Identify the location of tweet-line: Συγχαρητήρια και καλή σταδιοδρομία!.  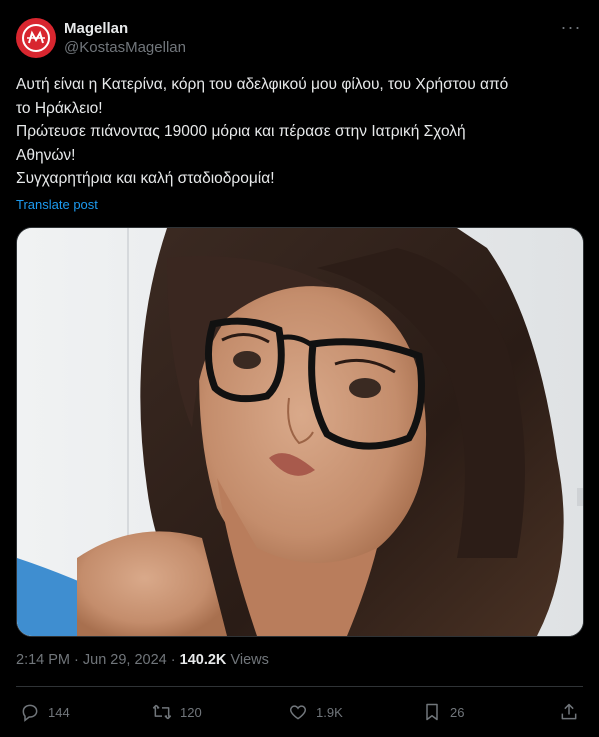
(145, 178).